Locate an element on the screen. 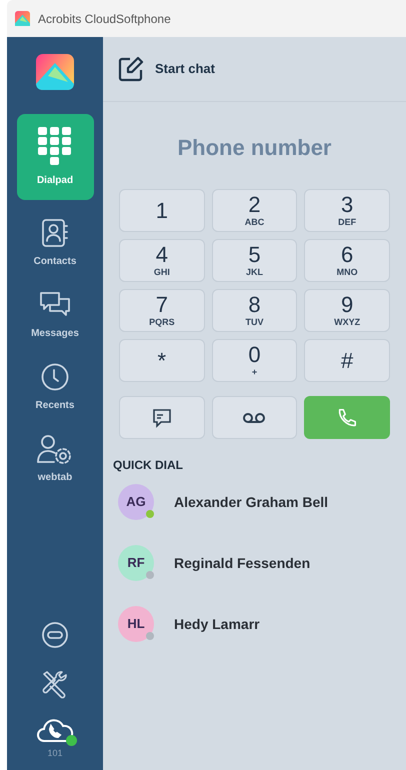 Image resolution: width=406 pixels, height=770 pixels. tools-icon is located at coordinates (55, 683).